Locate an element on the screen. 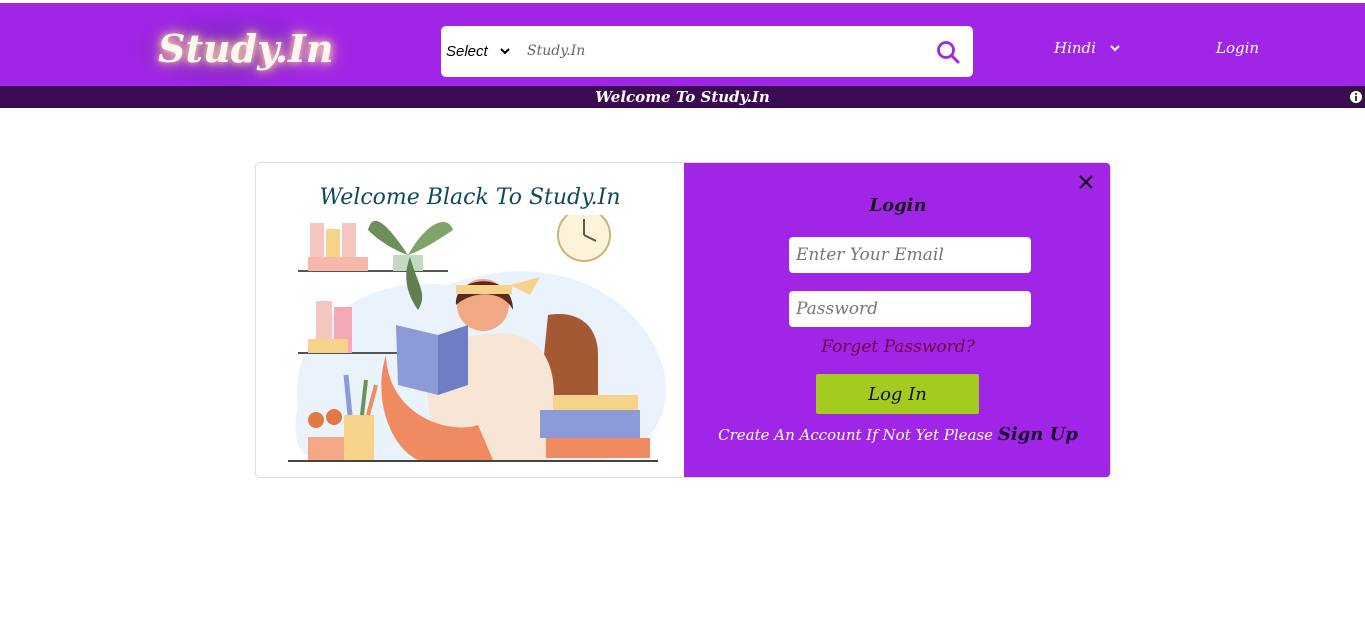  signup-prompt-text: Create An Account If Not Yet Please is located at coordinates (856, 435).